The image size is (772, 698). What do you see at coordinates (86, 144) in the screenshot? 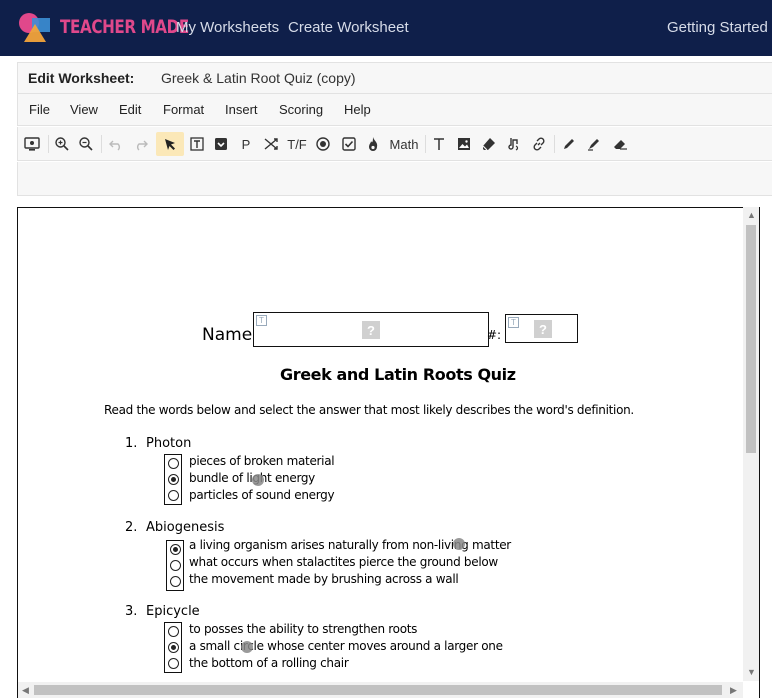
I see `zoom-out-icon` at bounding box center [86, 144].